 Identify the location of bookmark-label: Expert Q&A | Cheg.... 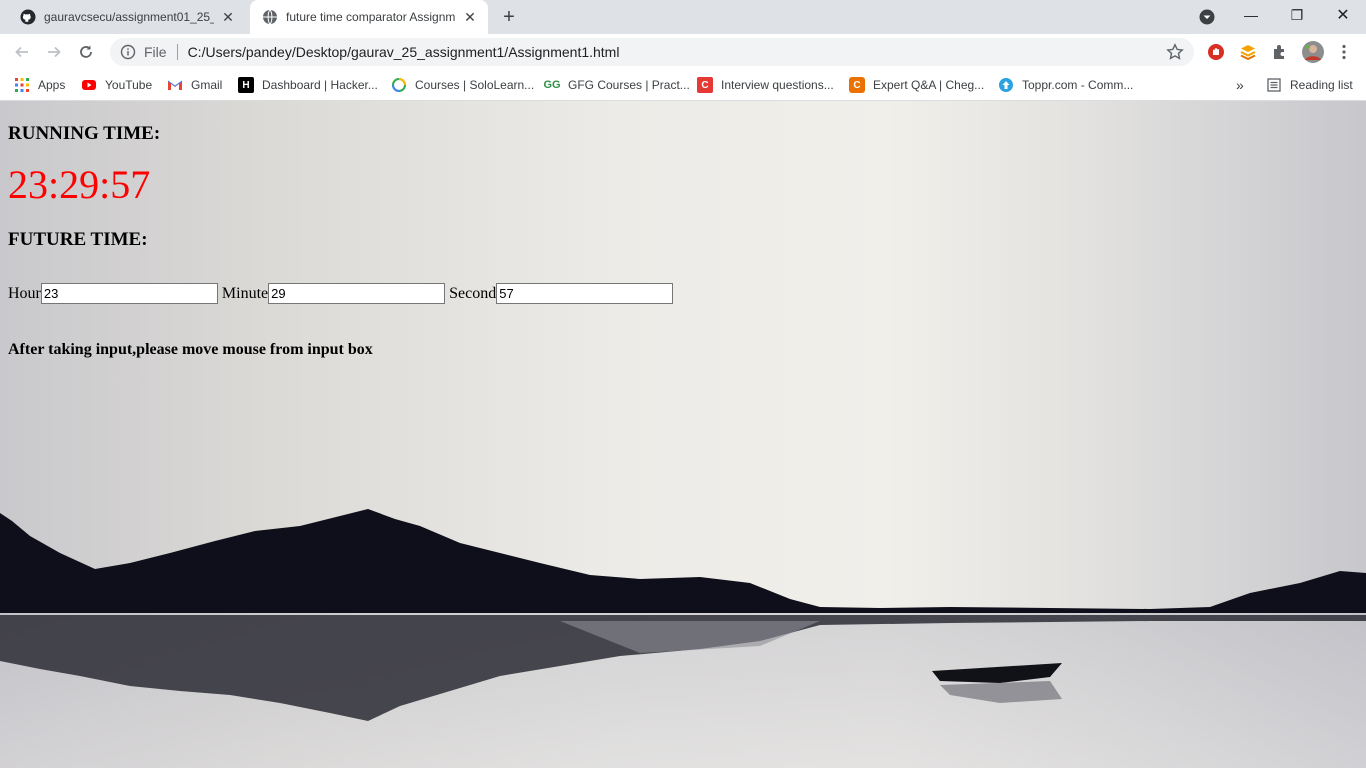
(929, 85).